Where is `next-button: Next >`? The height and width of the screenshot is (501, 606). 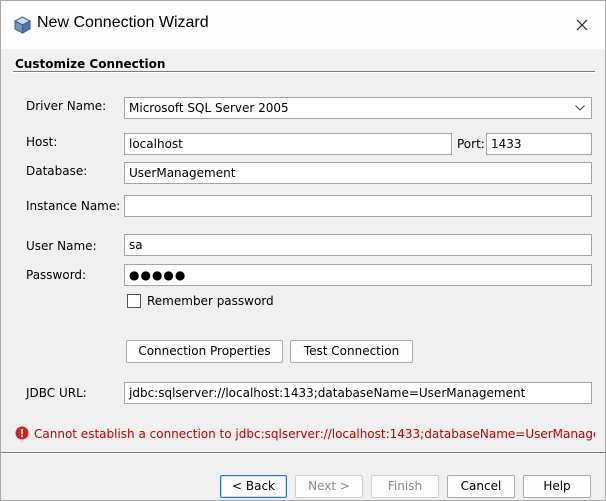 next-button: Next > is located at coordinates (329, 486).